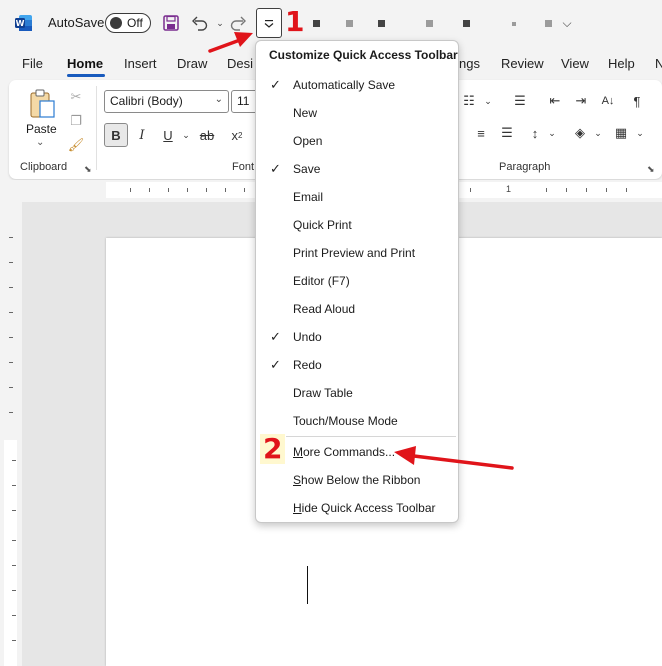  I want to click on menu-item-touch-mouse-mode: Touch/Mouse Mode, so click(357, 421).